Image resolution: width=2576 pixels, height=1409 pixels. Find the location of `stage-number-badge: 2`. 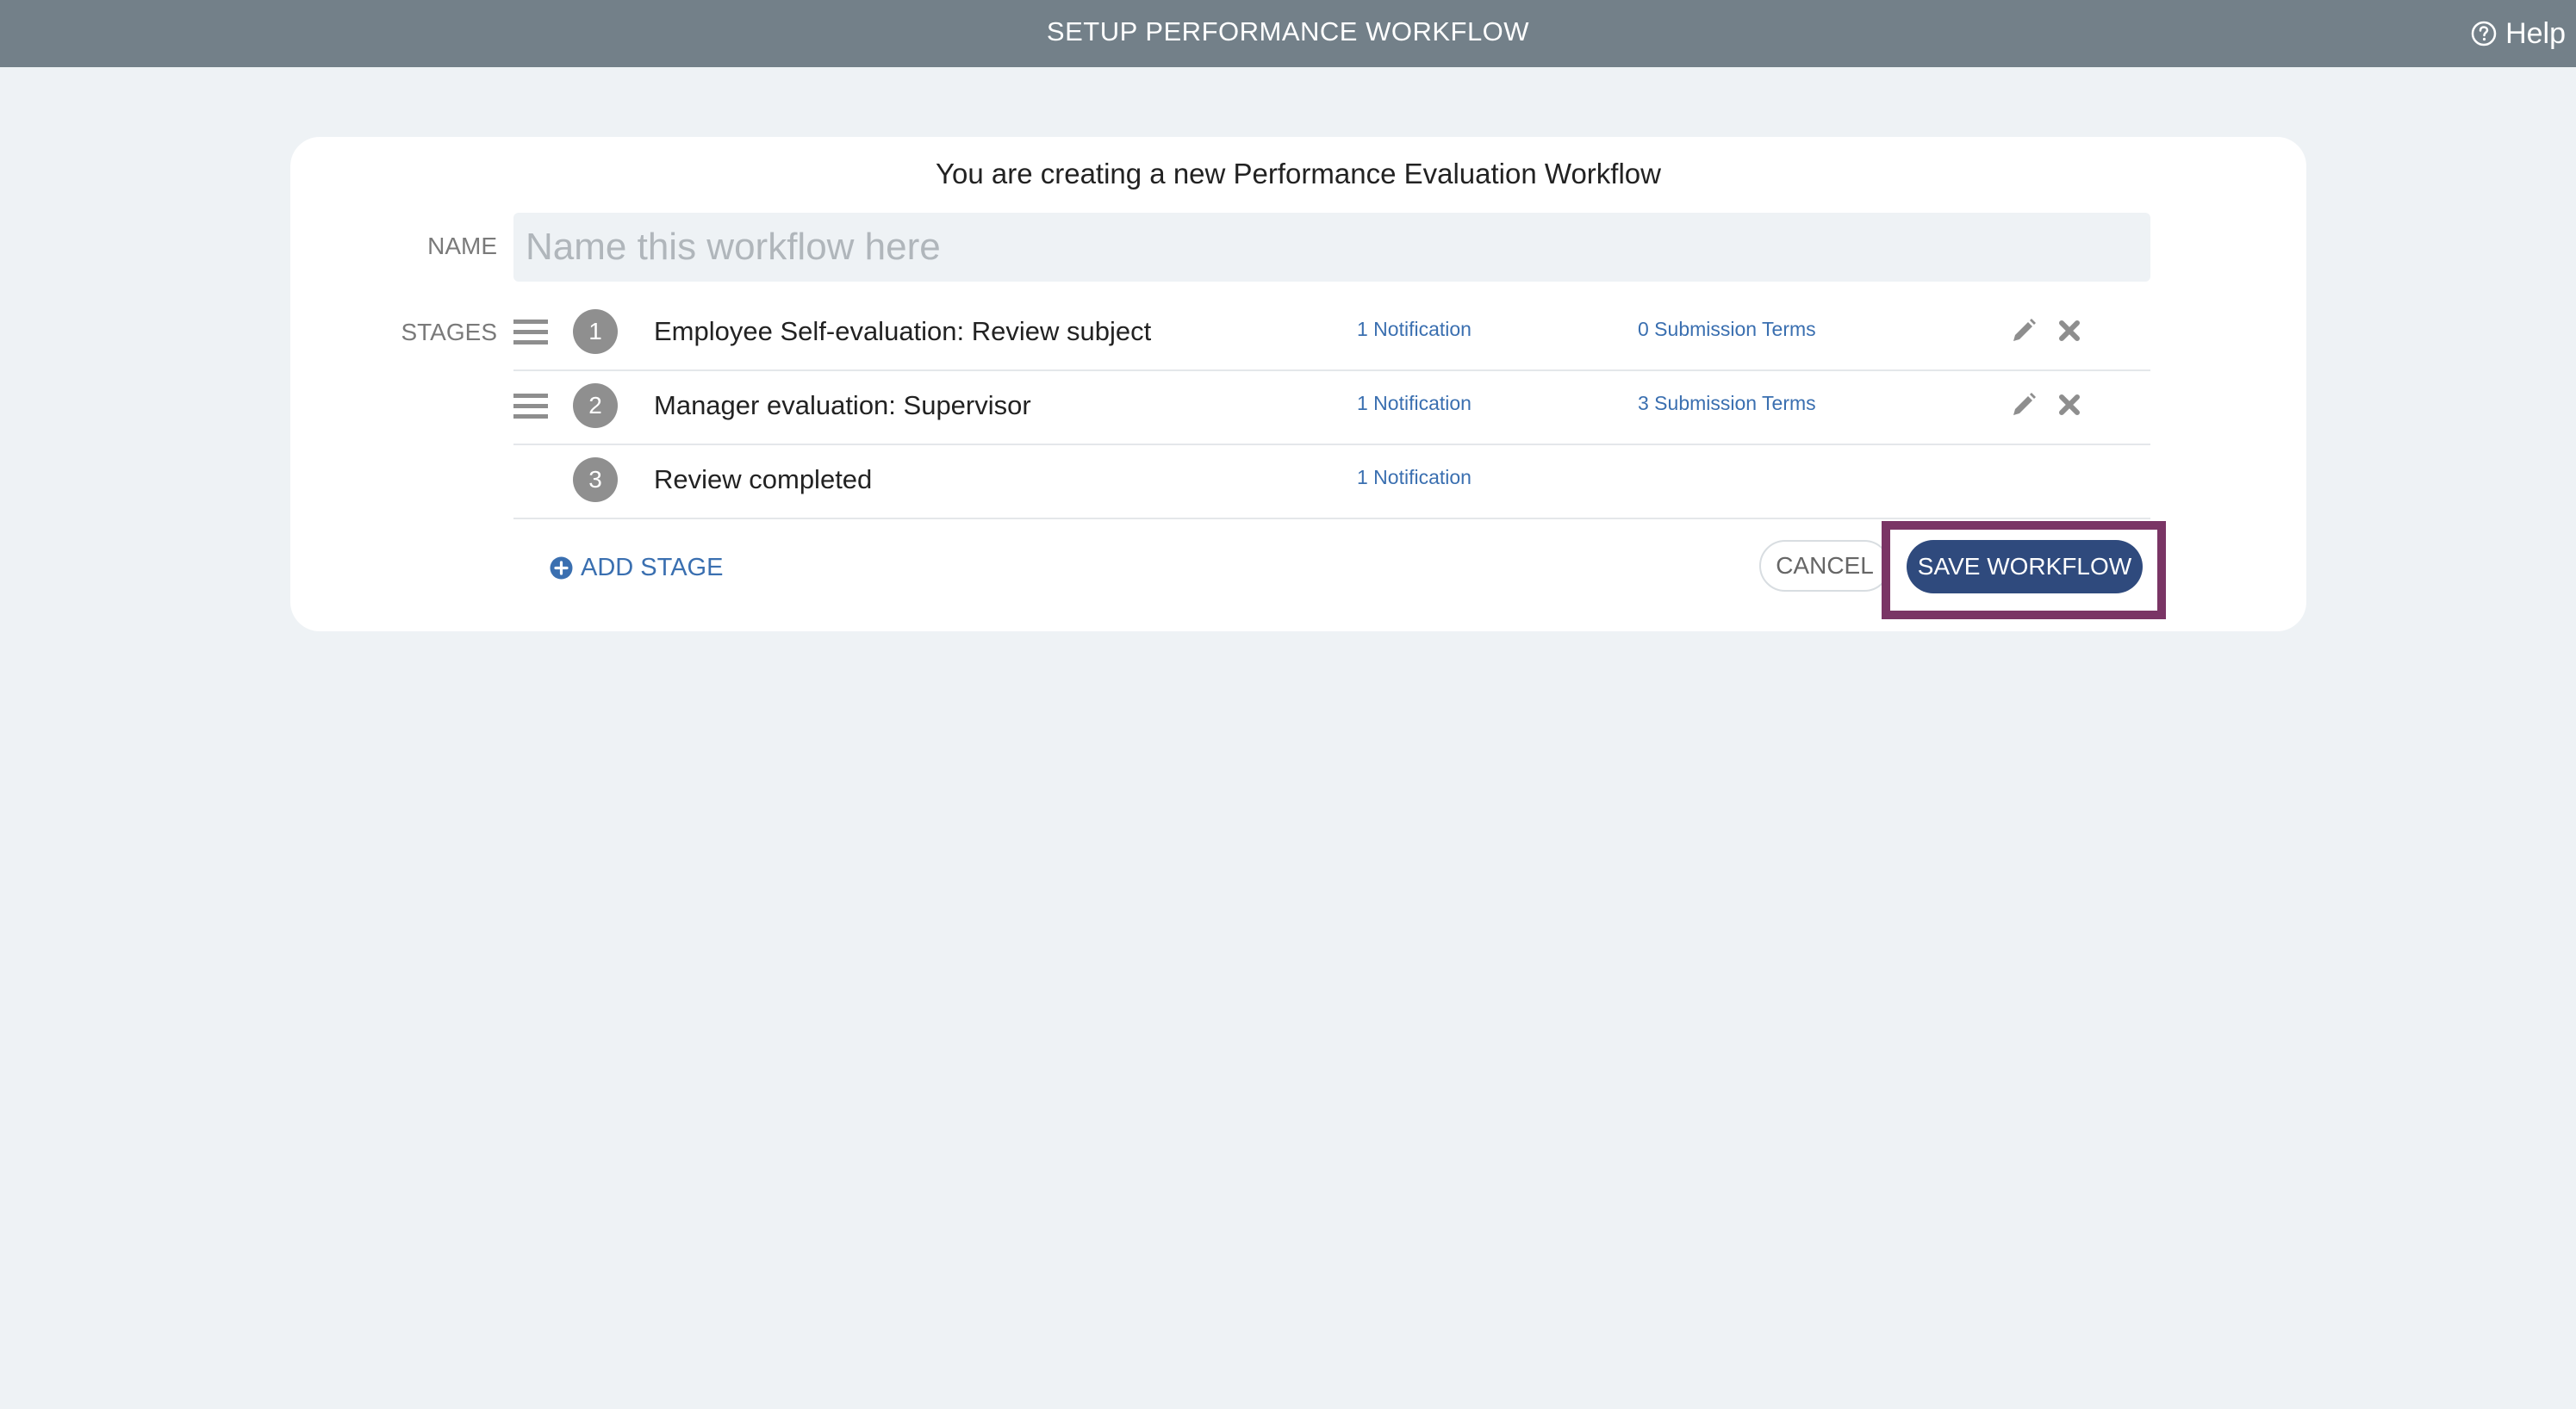

stage-number-badge: 2 is located at coordinates (596, 405).